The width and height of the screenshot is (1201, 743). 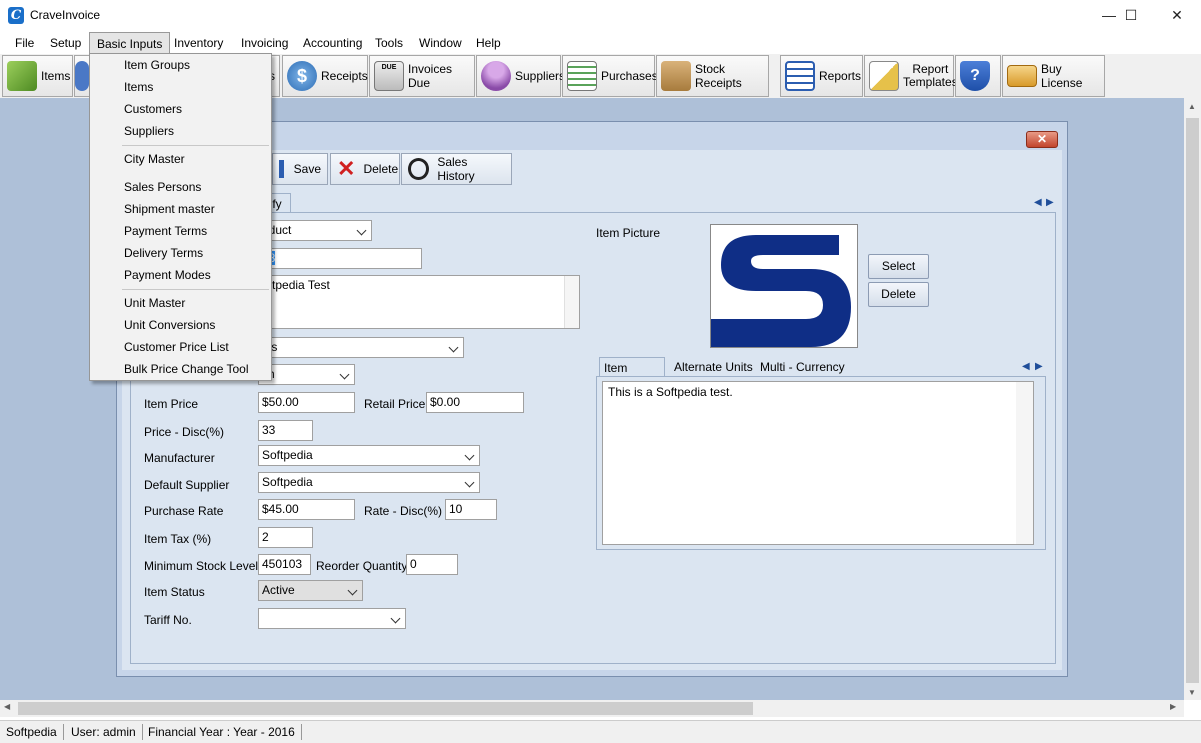 What do you see at coordinates (7, 706) in the screenshot?
I see `scroll-left-icon: ◀` at bounding box center [7, 706].